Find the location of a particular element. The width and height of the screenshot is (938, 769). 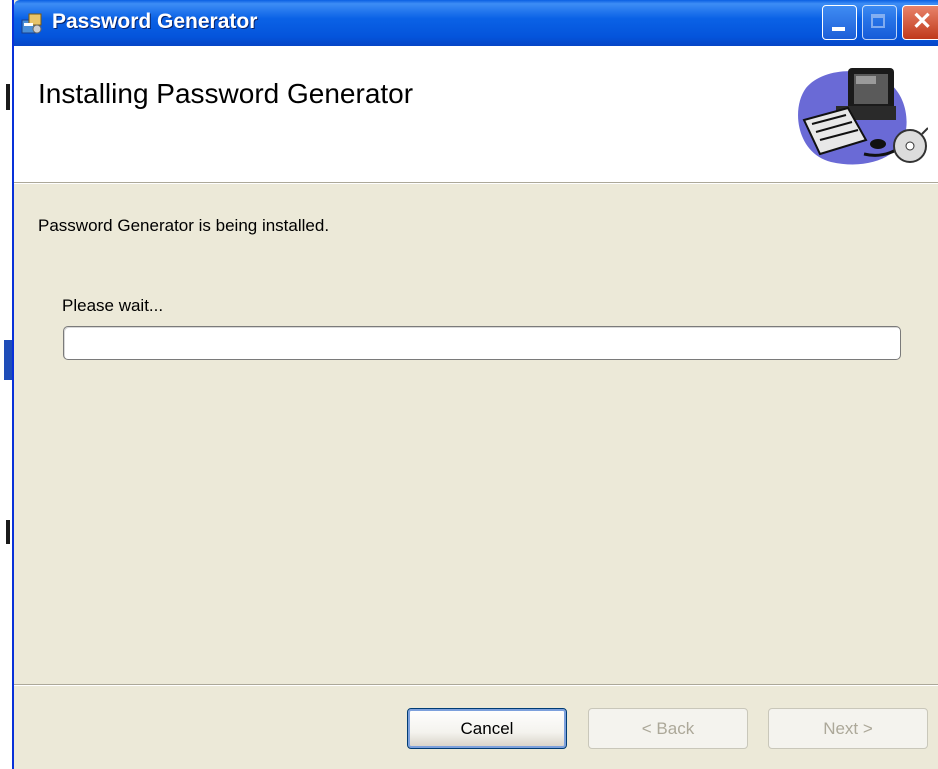

install-progress-bar is located at coordinates (482, 343).